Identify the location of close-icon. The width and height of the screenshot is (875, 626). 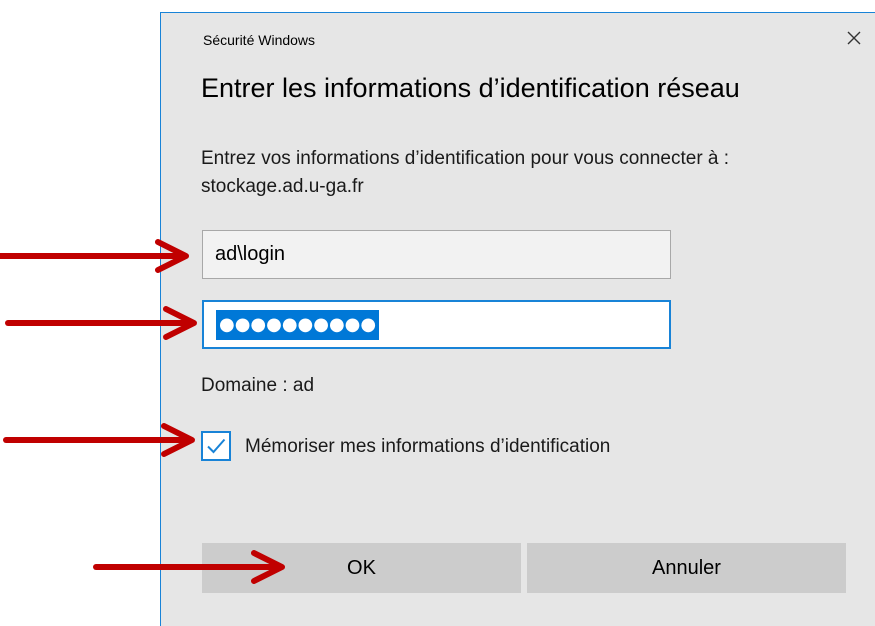
(854, 38).